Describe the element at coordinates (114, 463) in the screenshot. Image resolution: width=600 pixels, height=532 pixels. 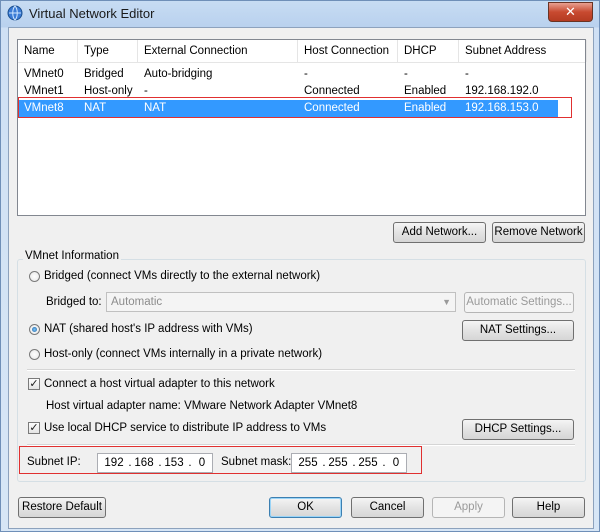
I see `ip-octet: 192` at that location.